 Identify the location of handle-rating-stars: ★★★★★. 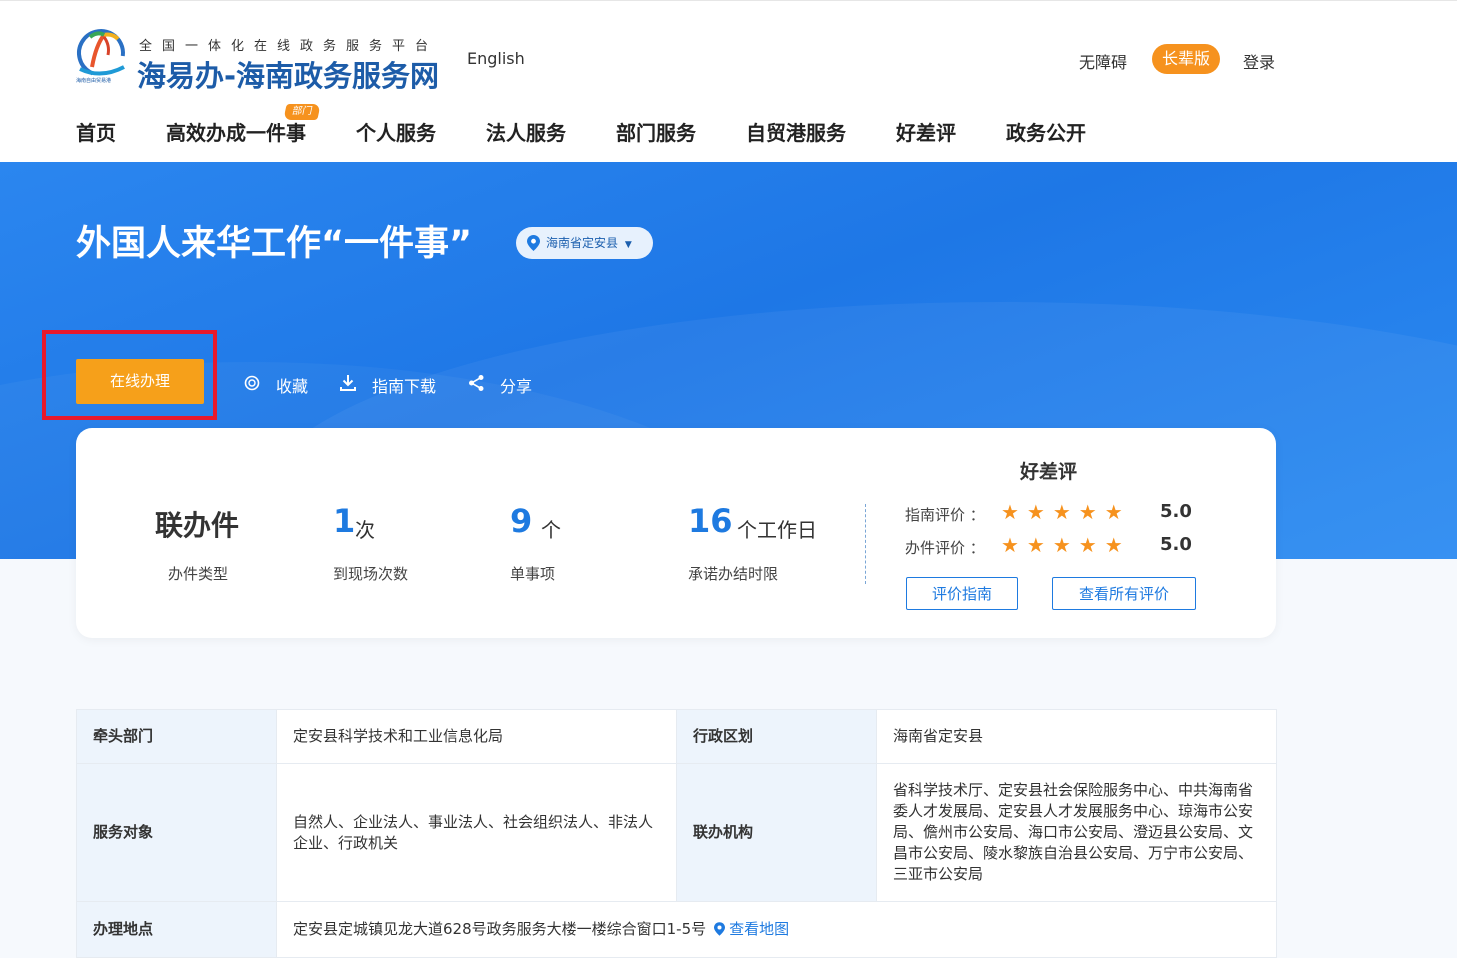
(1066, 545).